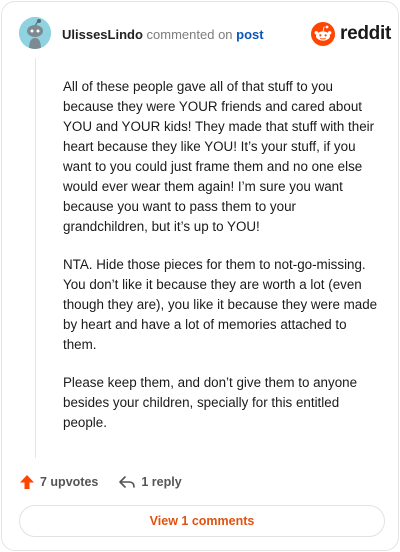  I want to click on reddit-logo: reddit, so click(351, 34).